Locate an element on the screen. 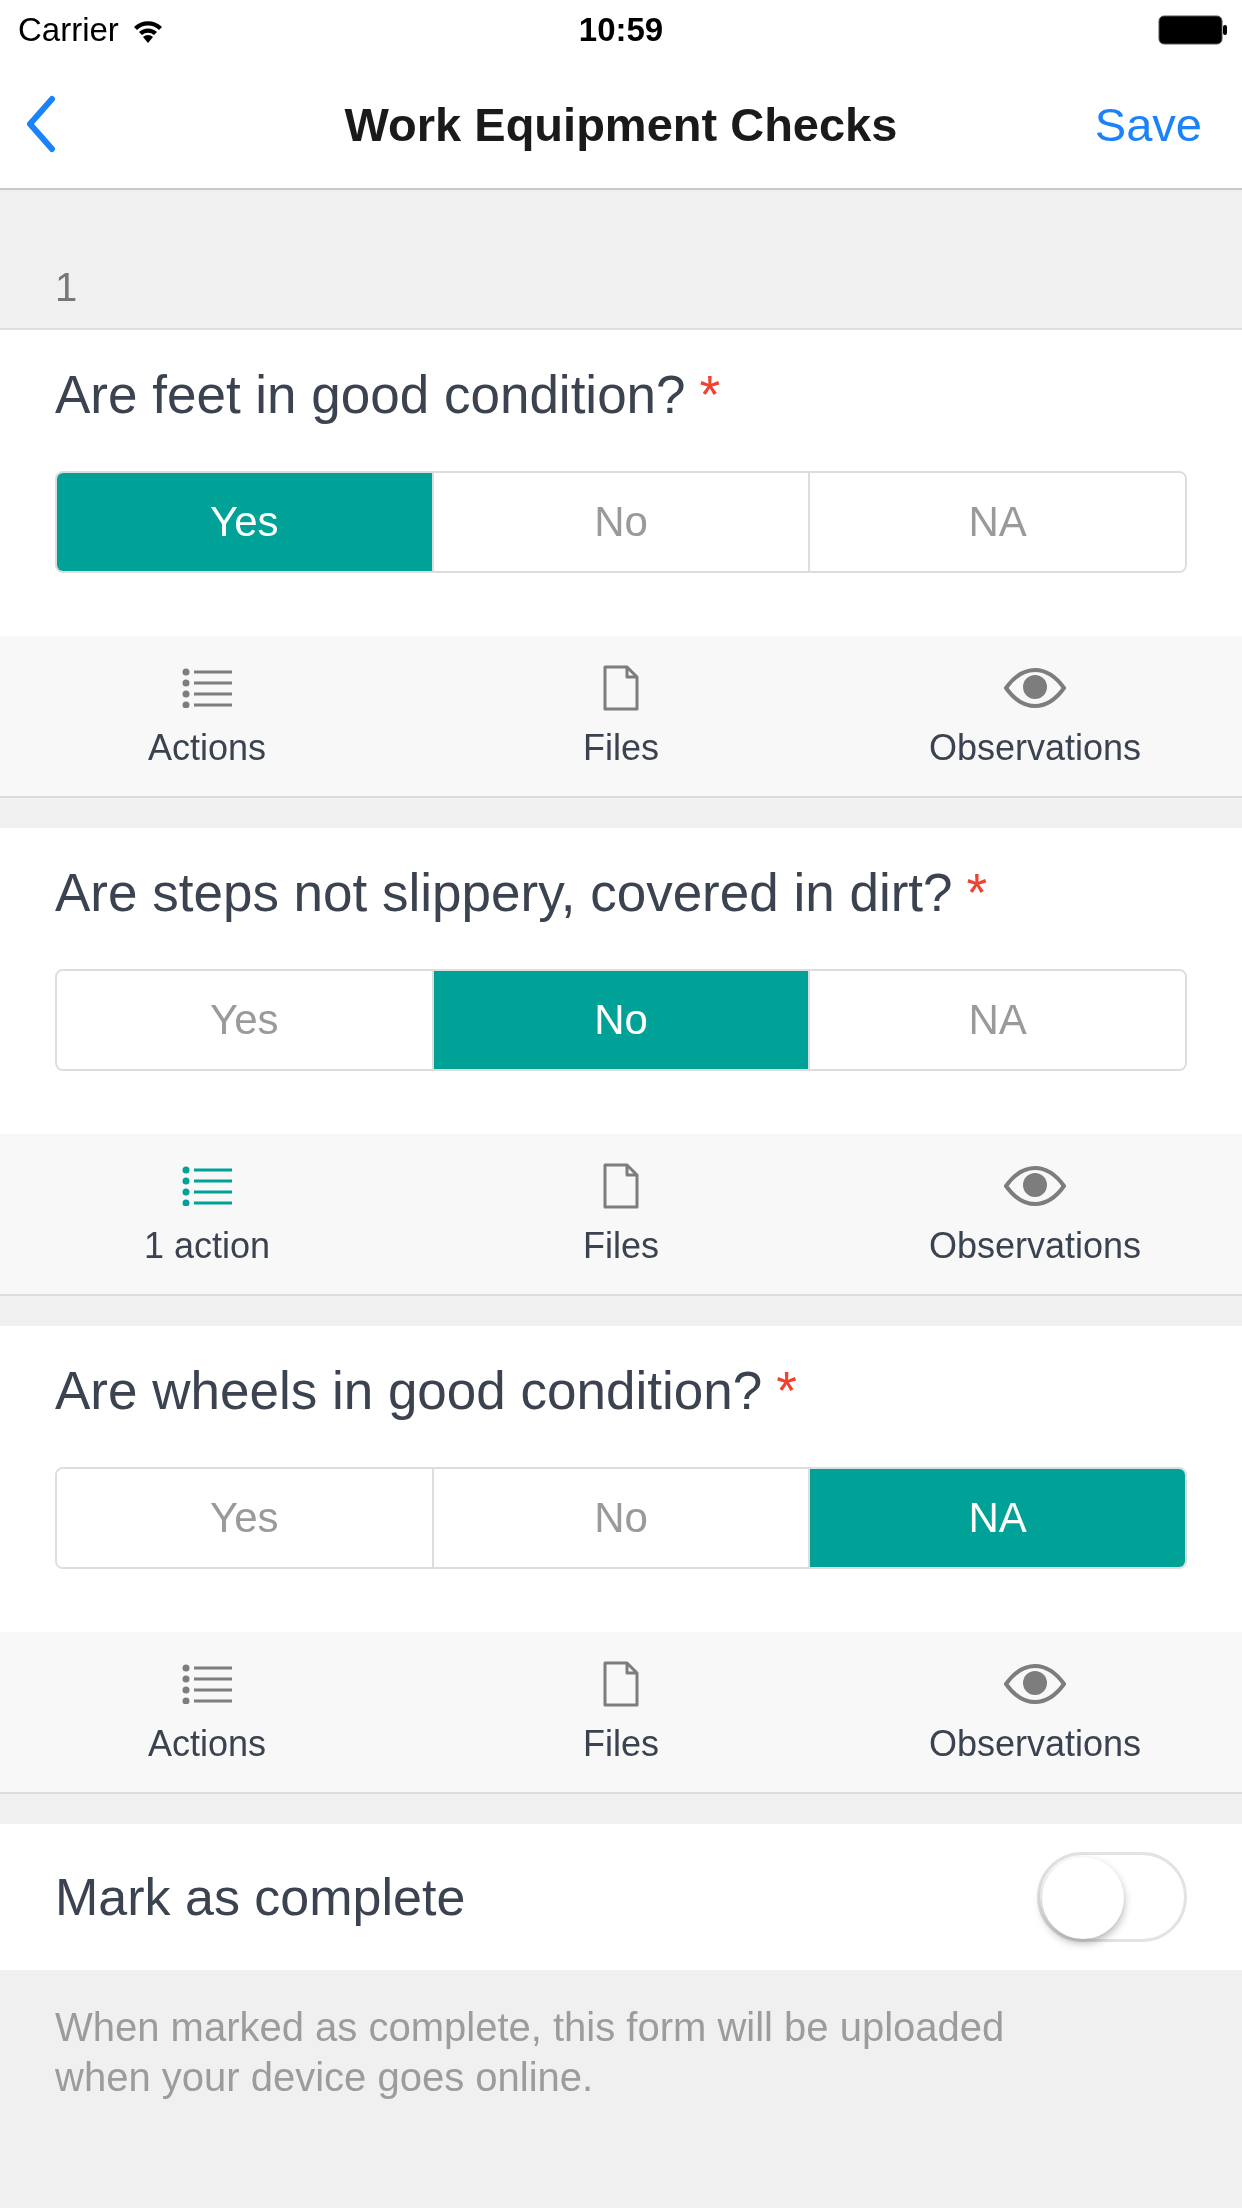 This screenshot has height=2208, width=1242. clock-time: 10:59 is located at coordinates (621, 30).